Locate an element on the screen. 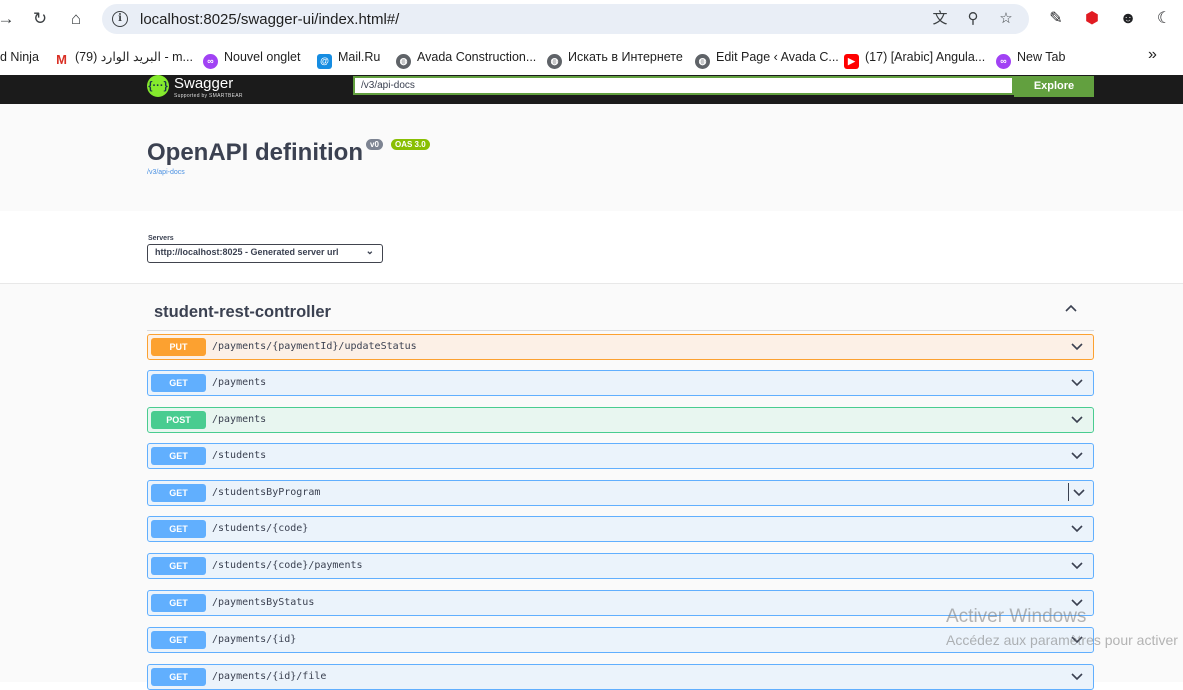  site-info-icon: i is located at coordinates (120, 19).